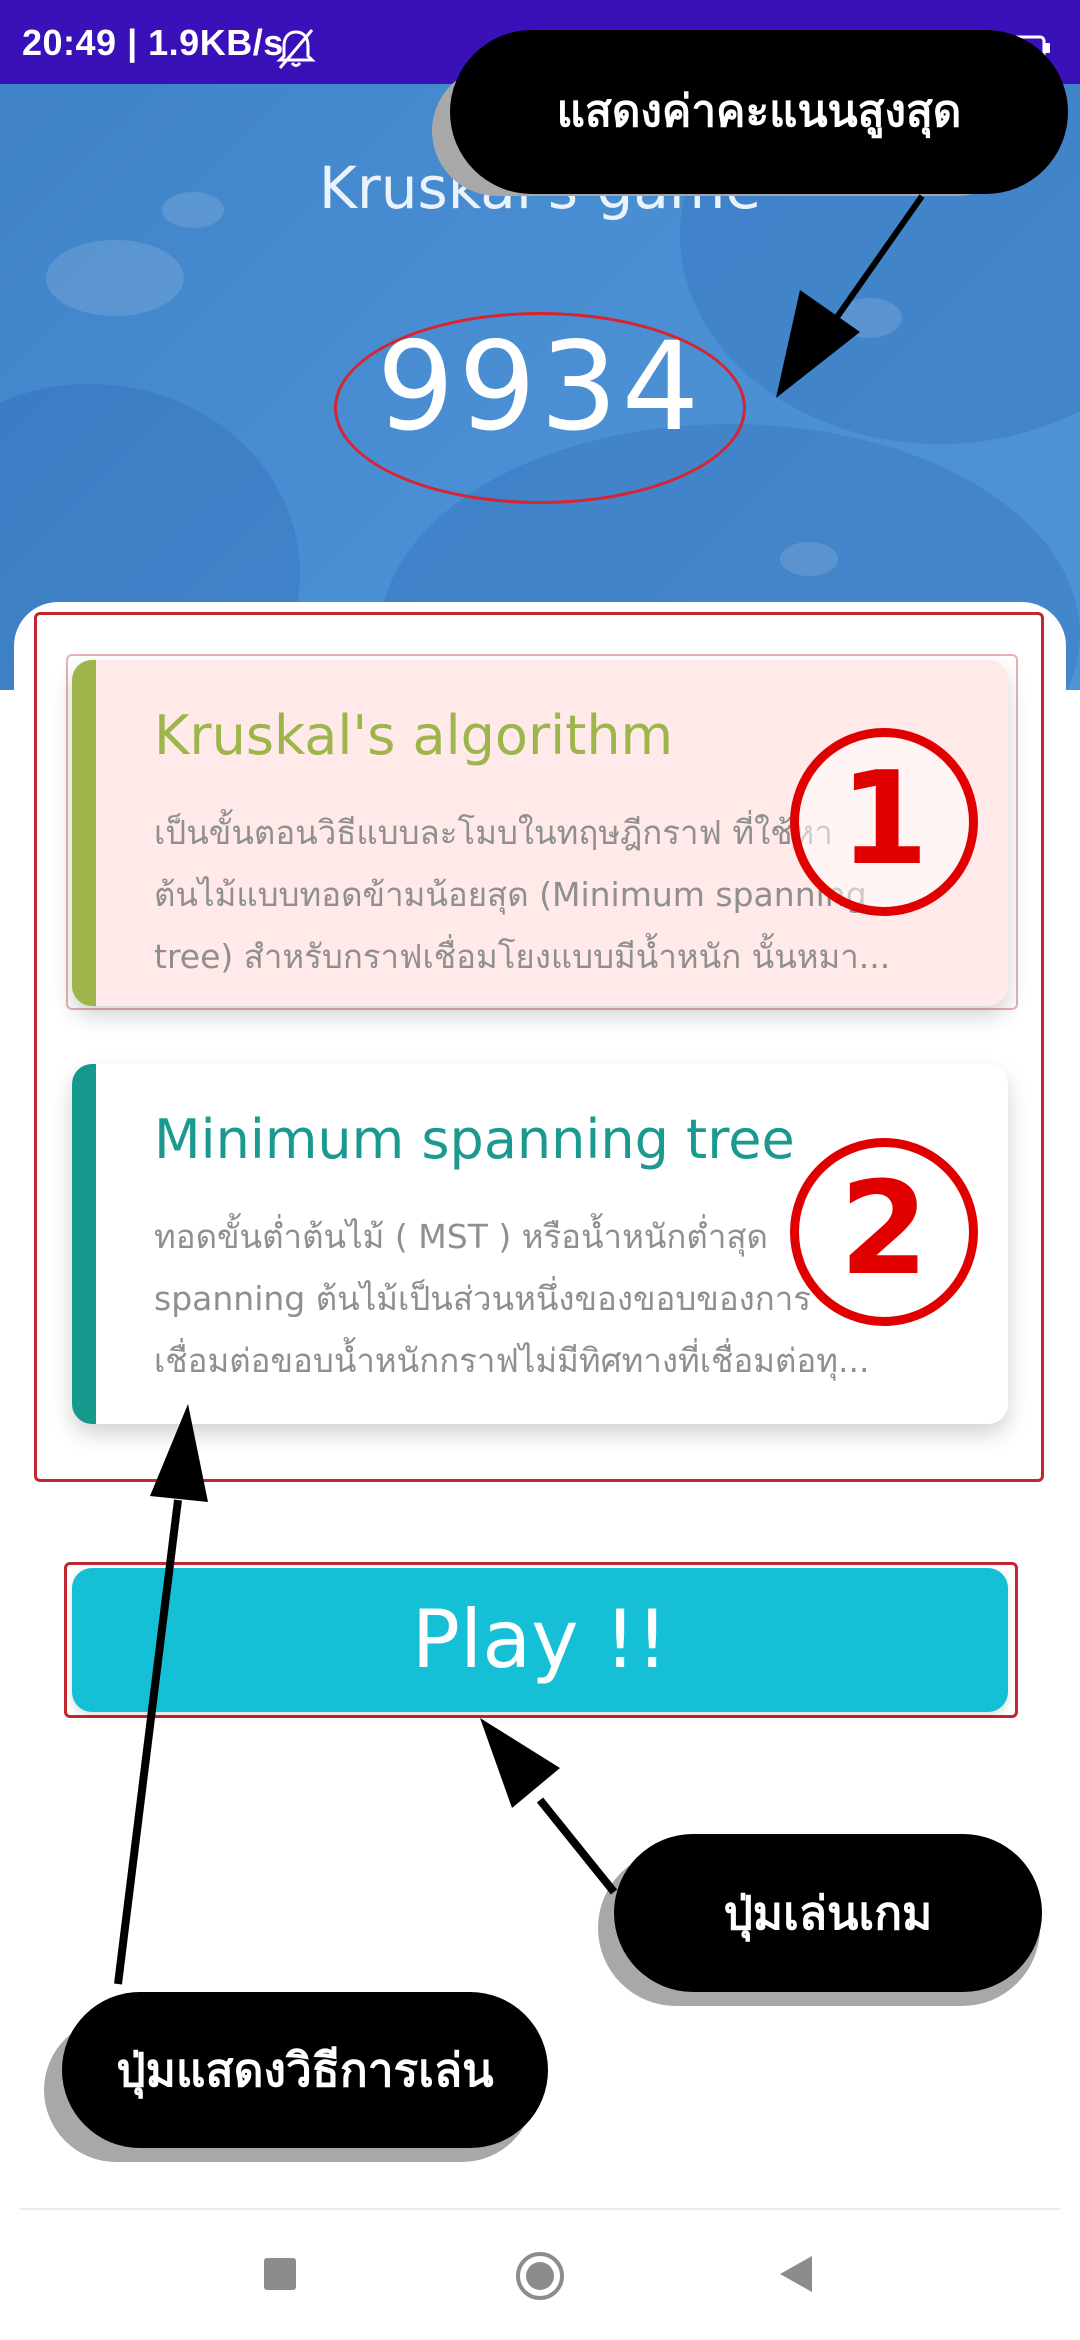 The image size is (1080, 2340). What do you see at coordinates (474, 1139) in the screenshot?
I see `card-title: Minimum spanning tree` at bounding box center [474, 1139].